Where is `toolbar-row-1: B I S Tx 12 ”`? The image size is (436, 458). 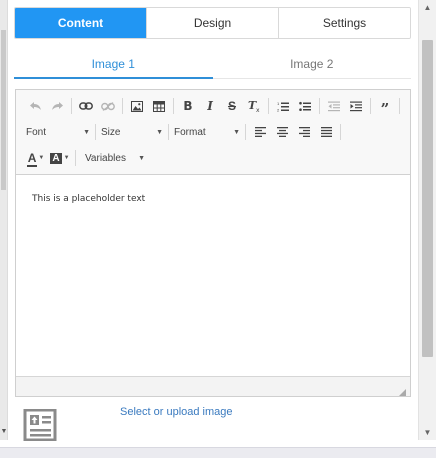
toolbar-row-1: B I S Tx 12 ” is located at coordinates (213, 106).